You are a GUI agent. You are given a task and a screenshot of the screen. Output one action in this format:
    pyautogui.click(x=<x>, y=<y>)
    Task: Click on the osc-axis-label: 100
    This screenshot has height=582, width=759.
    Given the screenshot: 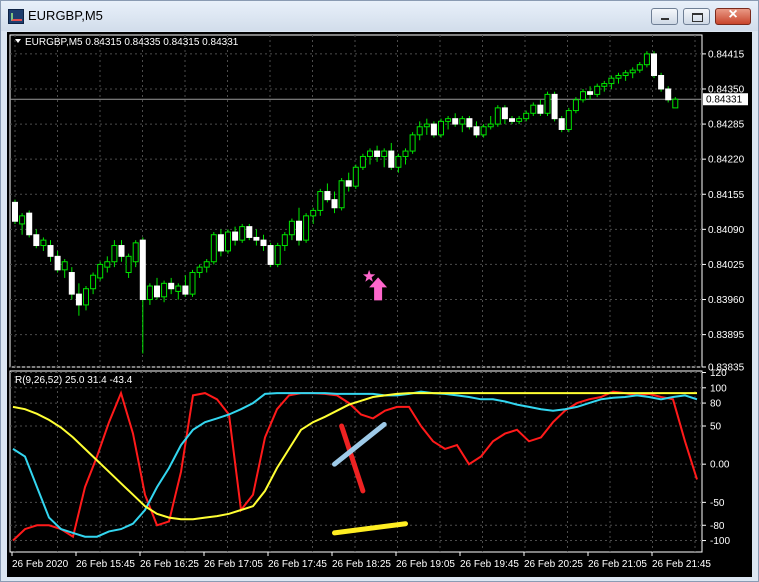 What is the action you would take?
    pyautogui.click(x=718, y=388)
    